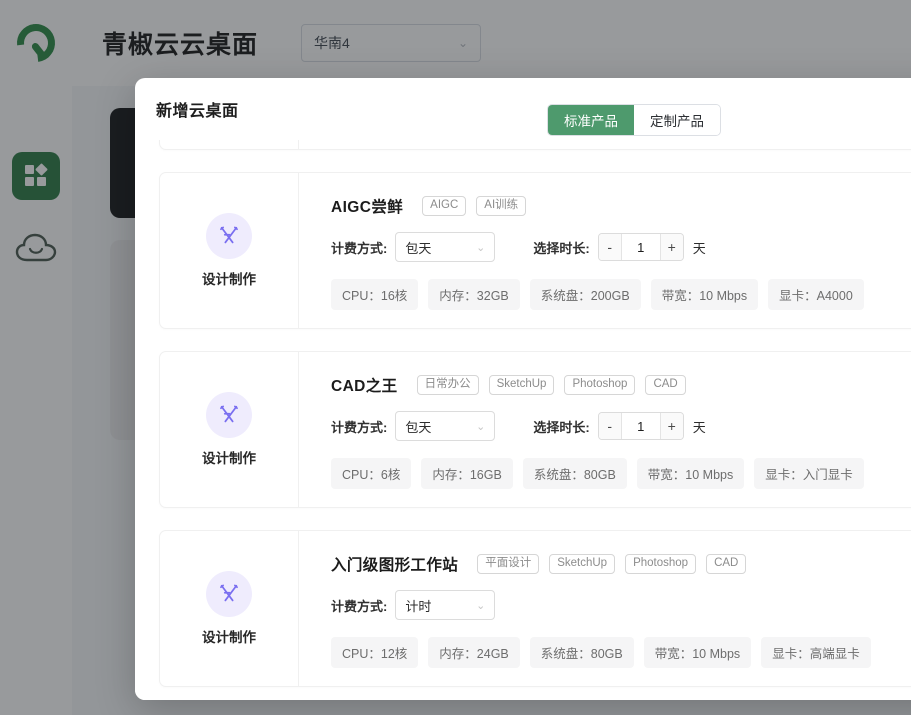 This screenshot has width=911, height=715. What do you see at coordinates (474, 652) in the screenshot?
I see `product-spec: 内存：24GB` at bounding box center [474, 652].